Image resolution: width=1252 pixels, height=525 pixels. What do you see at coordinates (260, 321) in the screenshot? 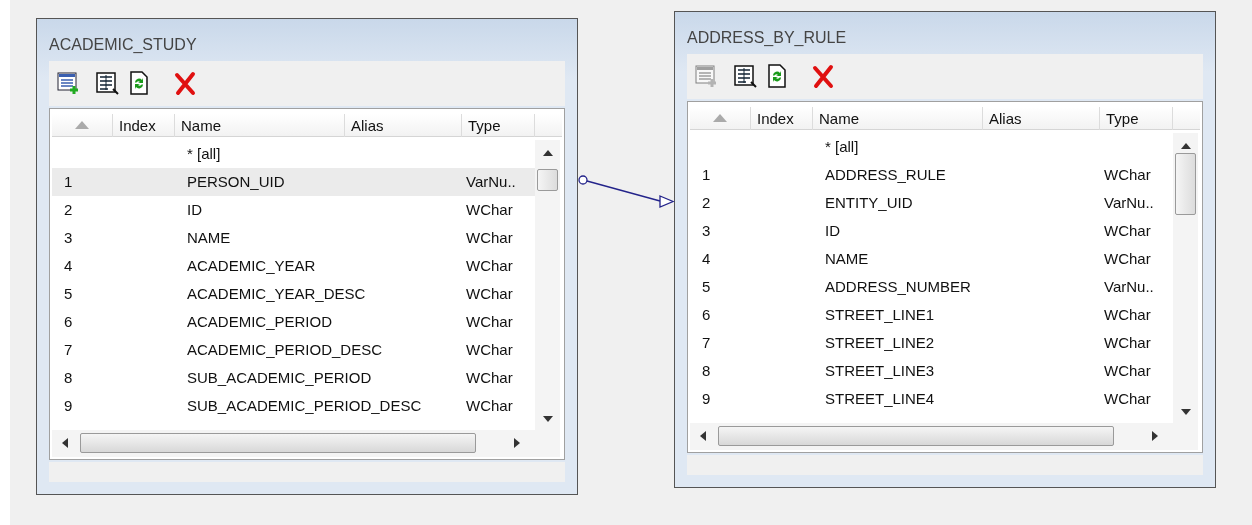
I see `field-name: ACADEMIC_PERIOD` at bounding box center [260, 321].